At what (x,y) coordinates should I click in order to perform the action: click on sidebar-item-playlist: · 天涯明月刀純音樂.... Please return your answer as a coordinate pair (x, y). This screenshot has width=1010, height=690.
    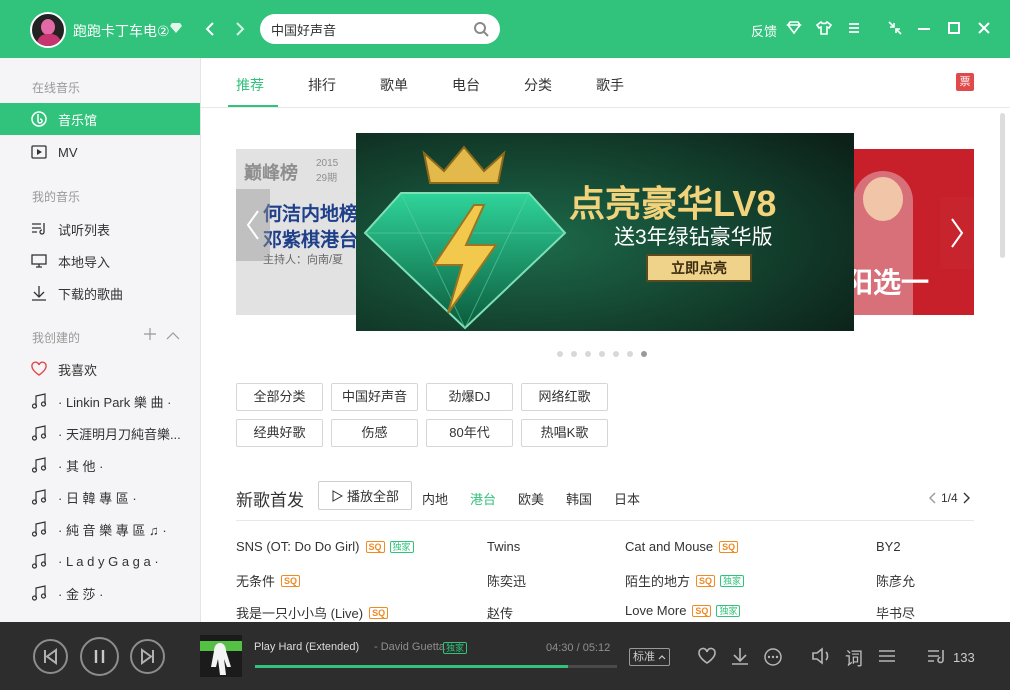
    Looking at the image, I should click on (100, 433).